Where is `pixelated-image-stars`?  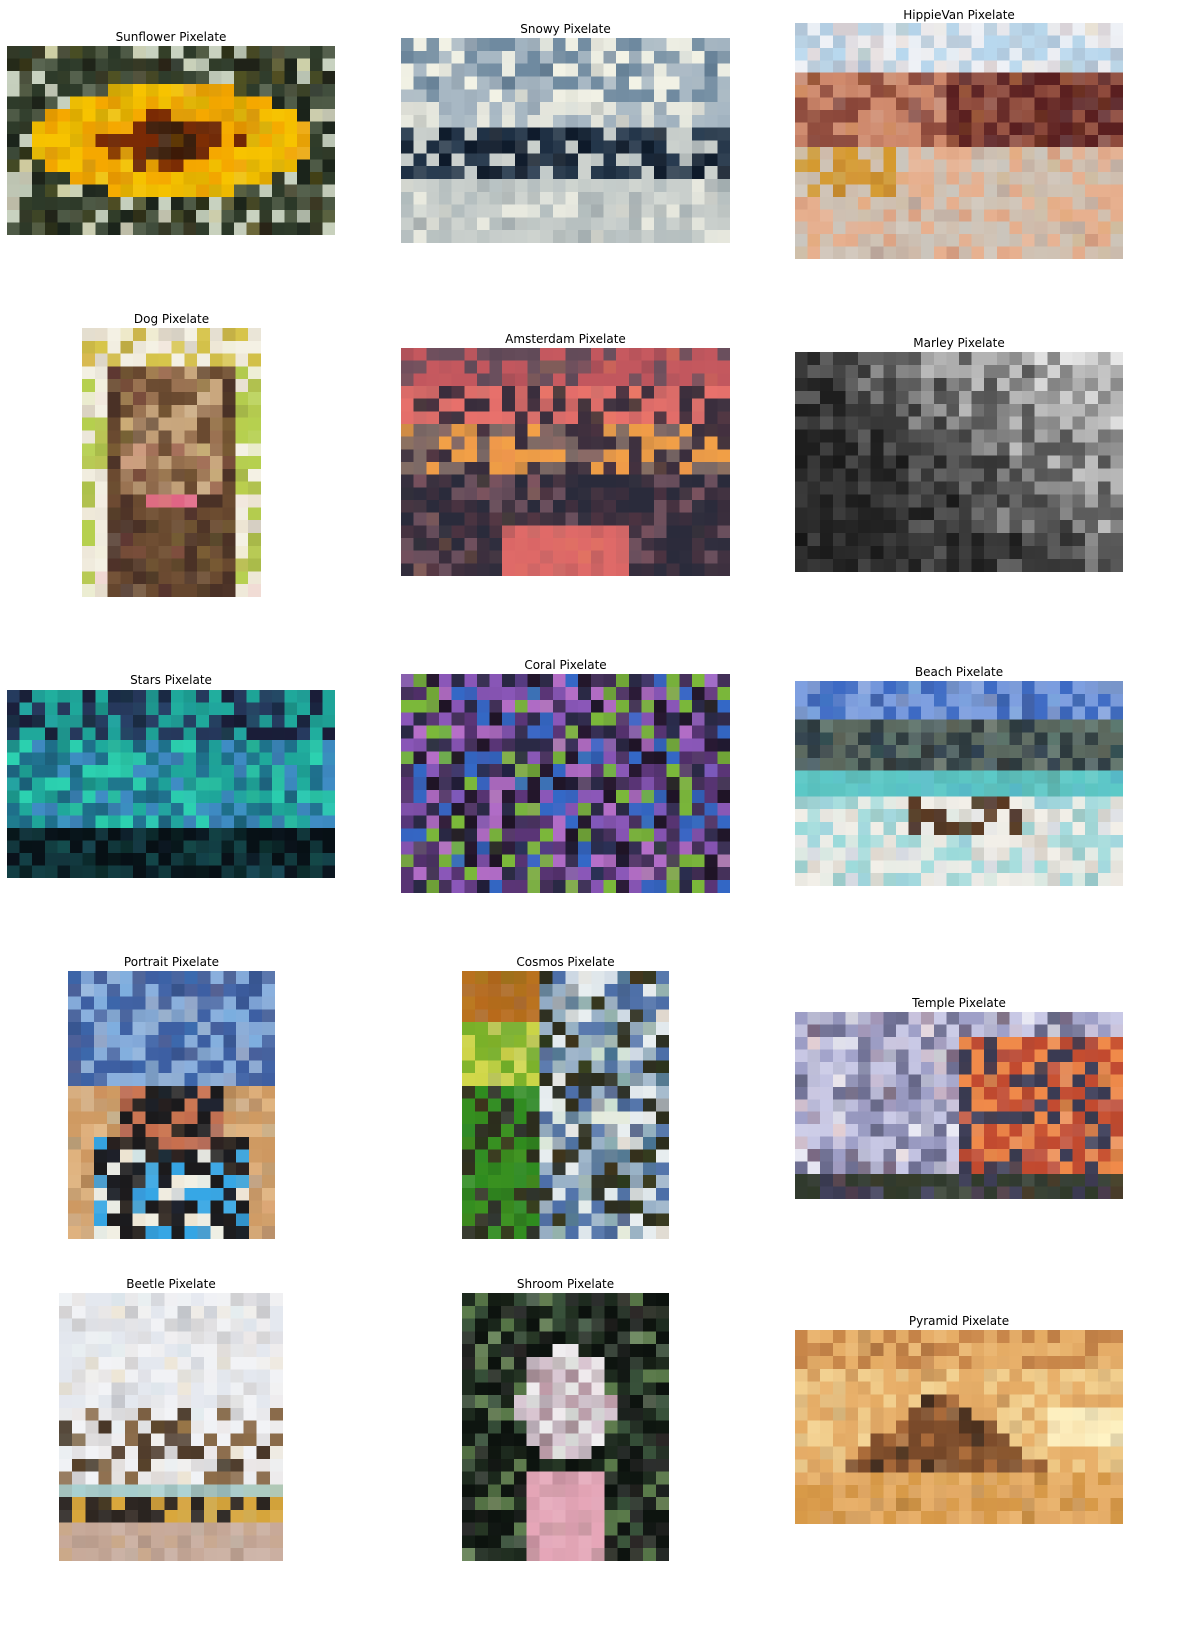 pixelated-image-stars is located at coordinates (171, 784).